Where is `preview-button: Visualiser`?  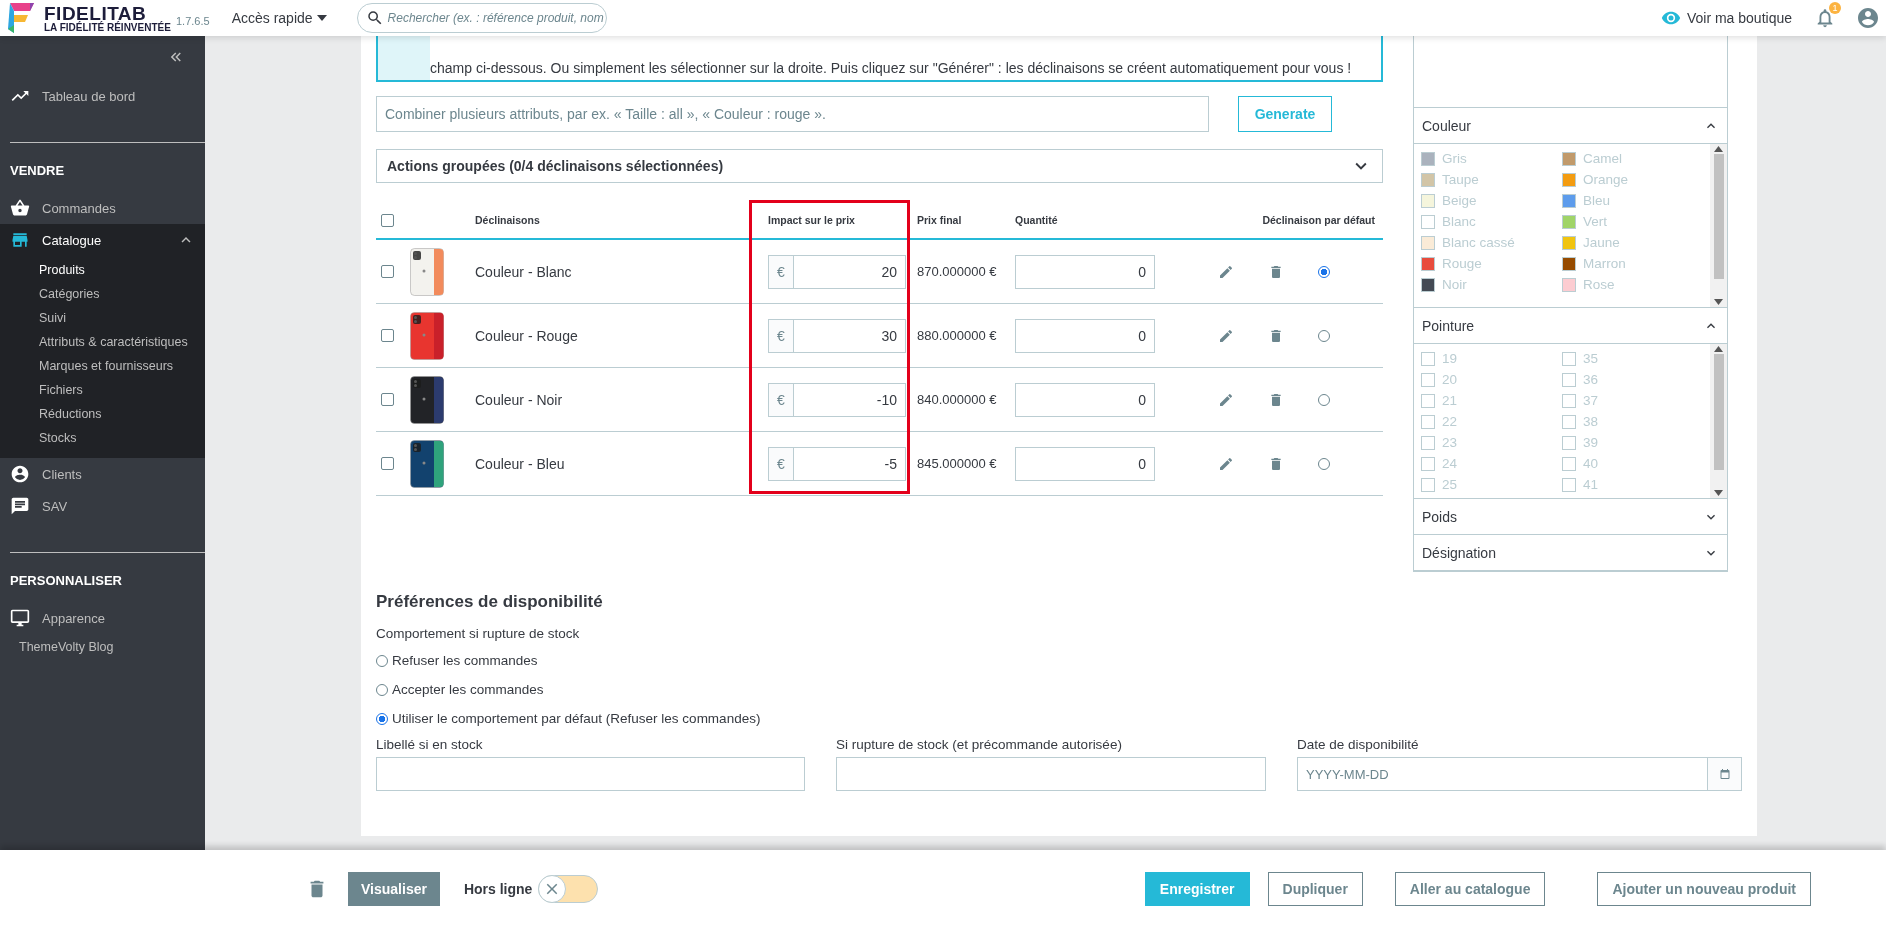
preview-button: Visualiser is located at coordinates (394, 889).